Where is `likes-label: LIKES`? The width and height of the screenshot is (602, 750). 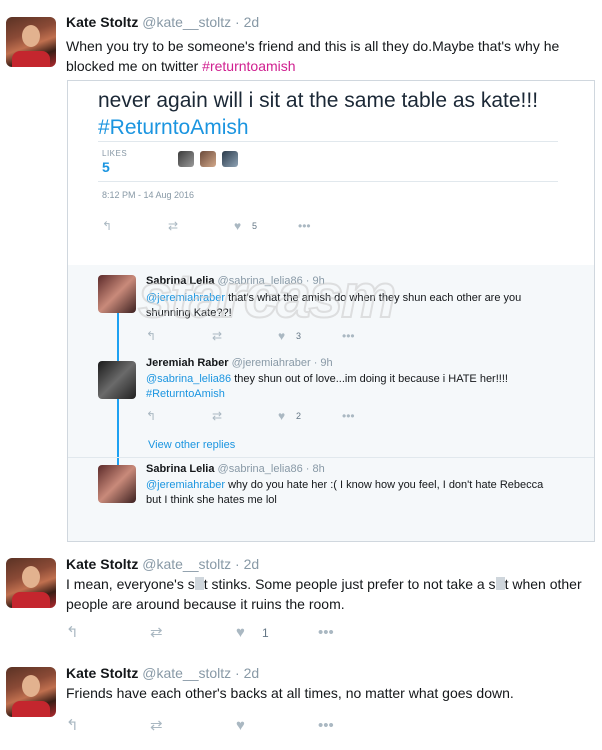 likes-label: LIKES is located at coordinates (115, 153).